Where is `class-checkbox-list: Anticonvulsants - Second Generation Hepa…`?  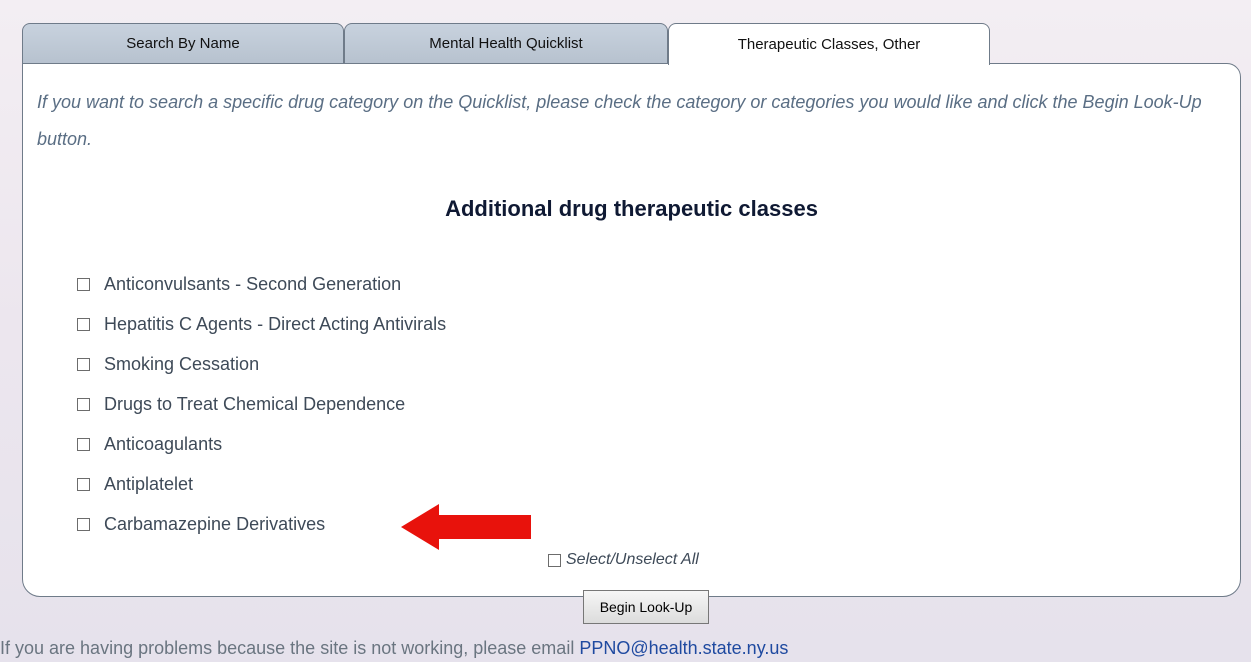 class-checkbox-list: Anticonvulsants - Second Generation Hepa… is located at coordinates (261, 404).